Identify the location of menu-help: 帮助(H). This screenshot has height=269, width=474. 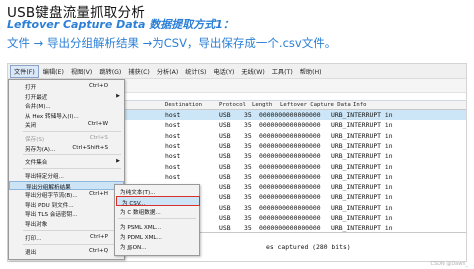
(311, 71).